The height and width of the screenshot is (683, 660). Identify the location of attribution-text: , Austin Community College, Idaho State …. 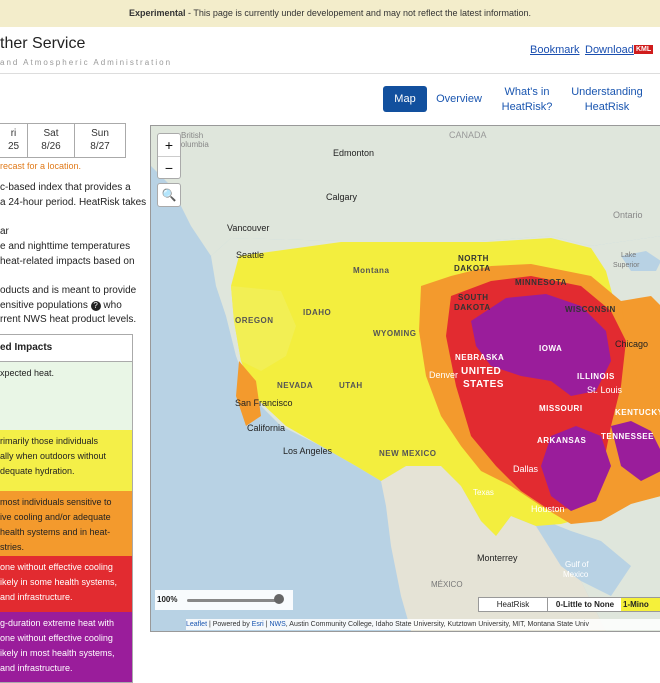
(437, 624).